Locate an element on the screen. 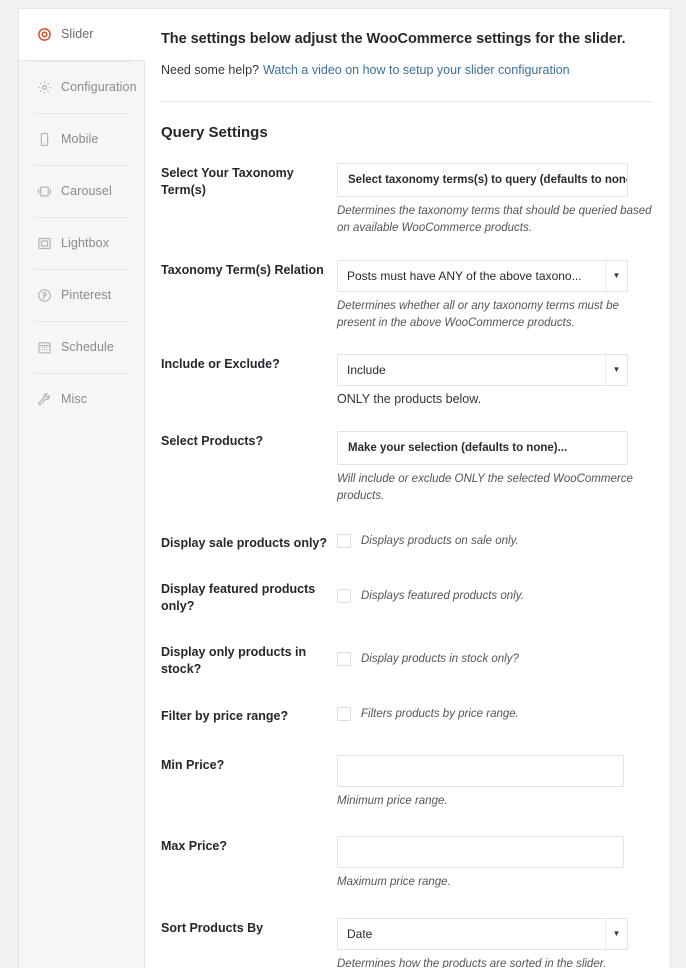  sidebar-item-label: Lightbox is located at coordinates (85, 242).